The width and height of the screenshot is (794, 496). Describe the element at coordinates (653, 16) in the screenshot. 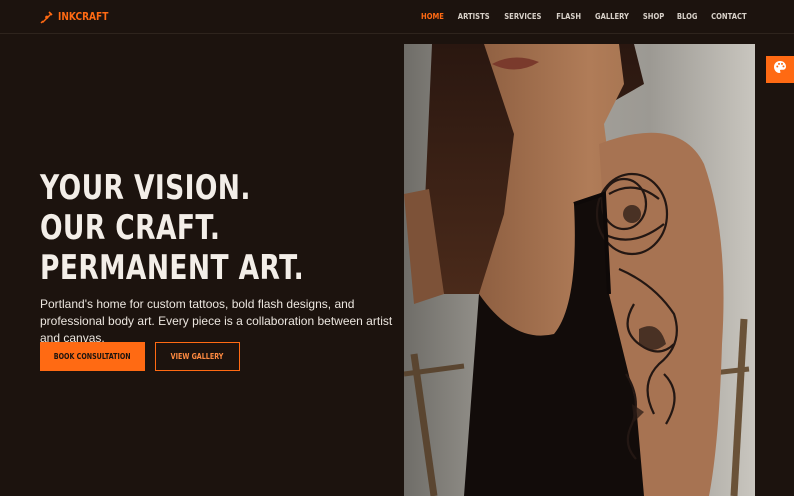

I see `nav-shop: SHOP` at that location.